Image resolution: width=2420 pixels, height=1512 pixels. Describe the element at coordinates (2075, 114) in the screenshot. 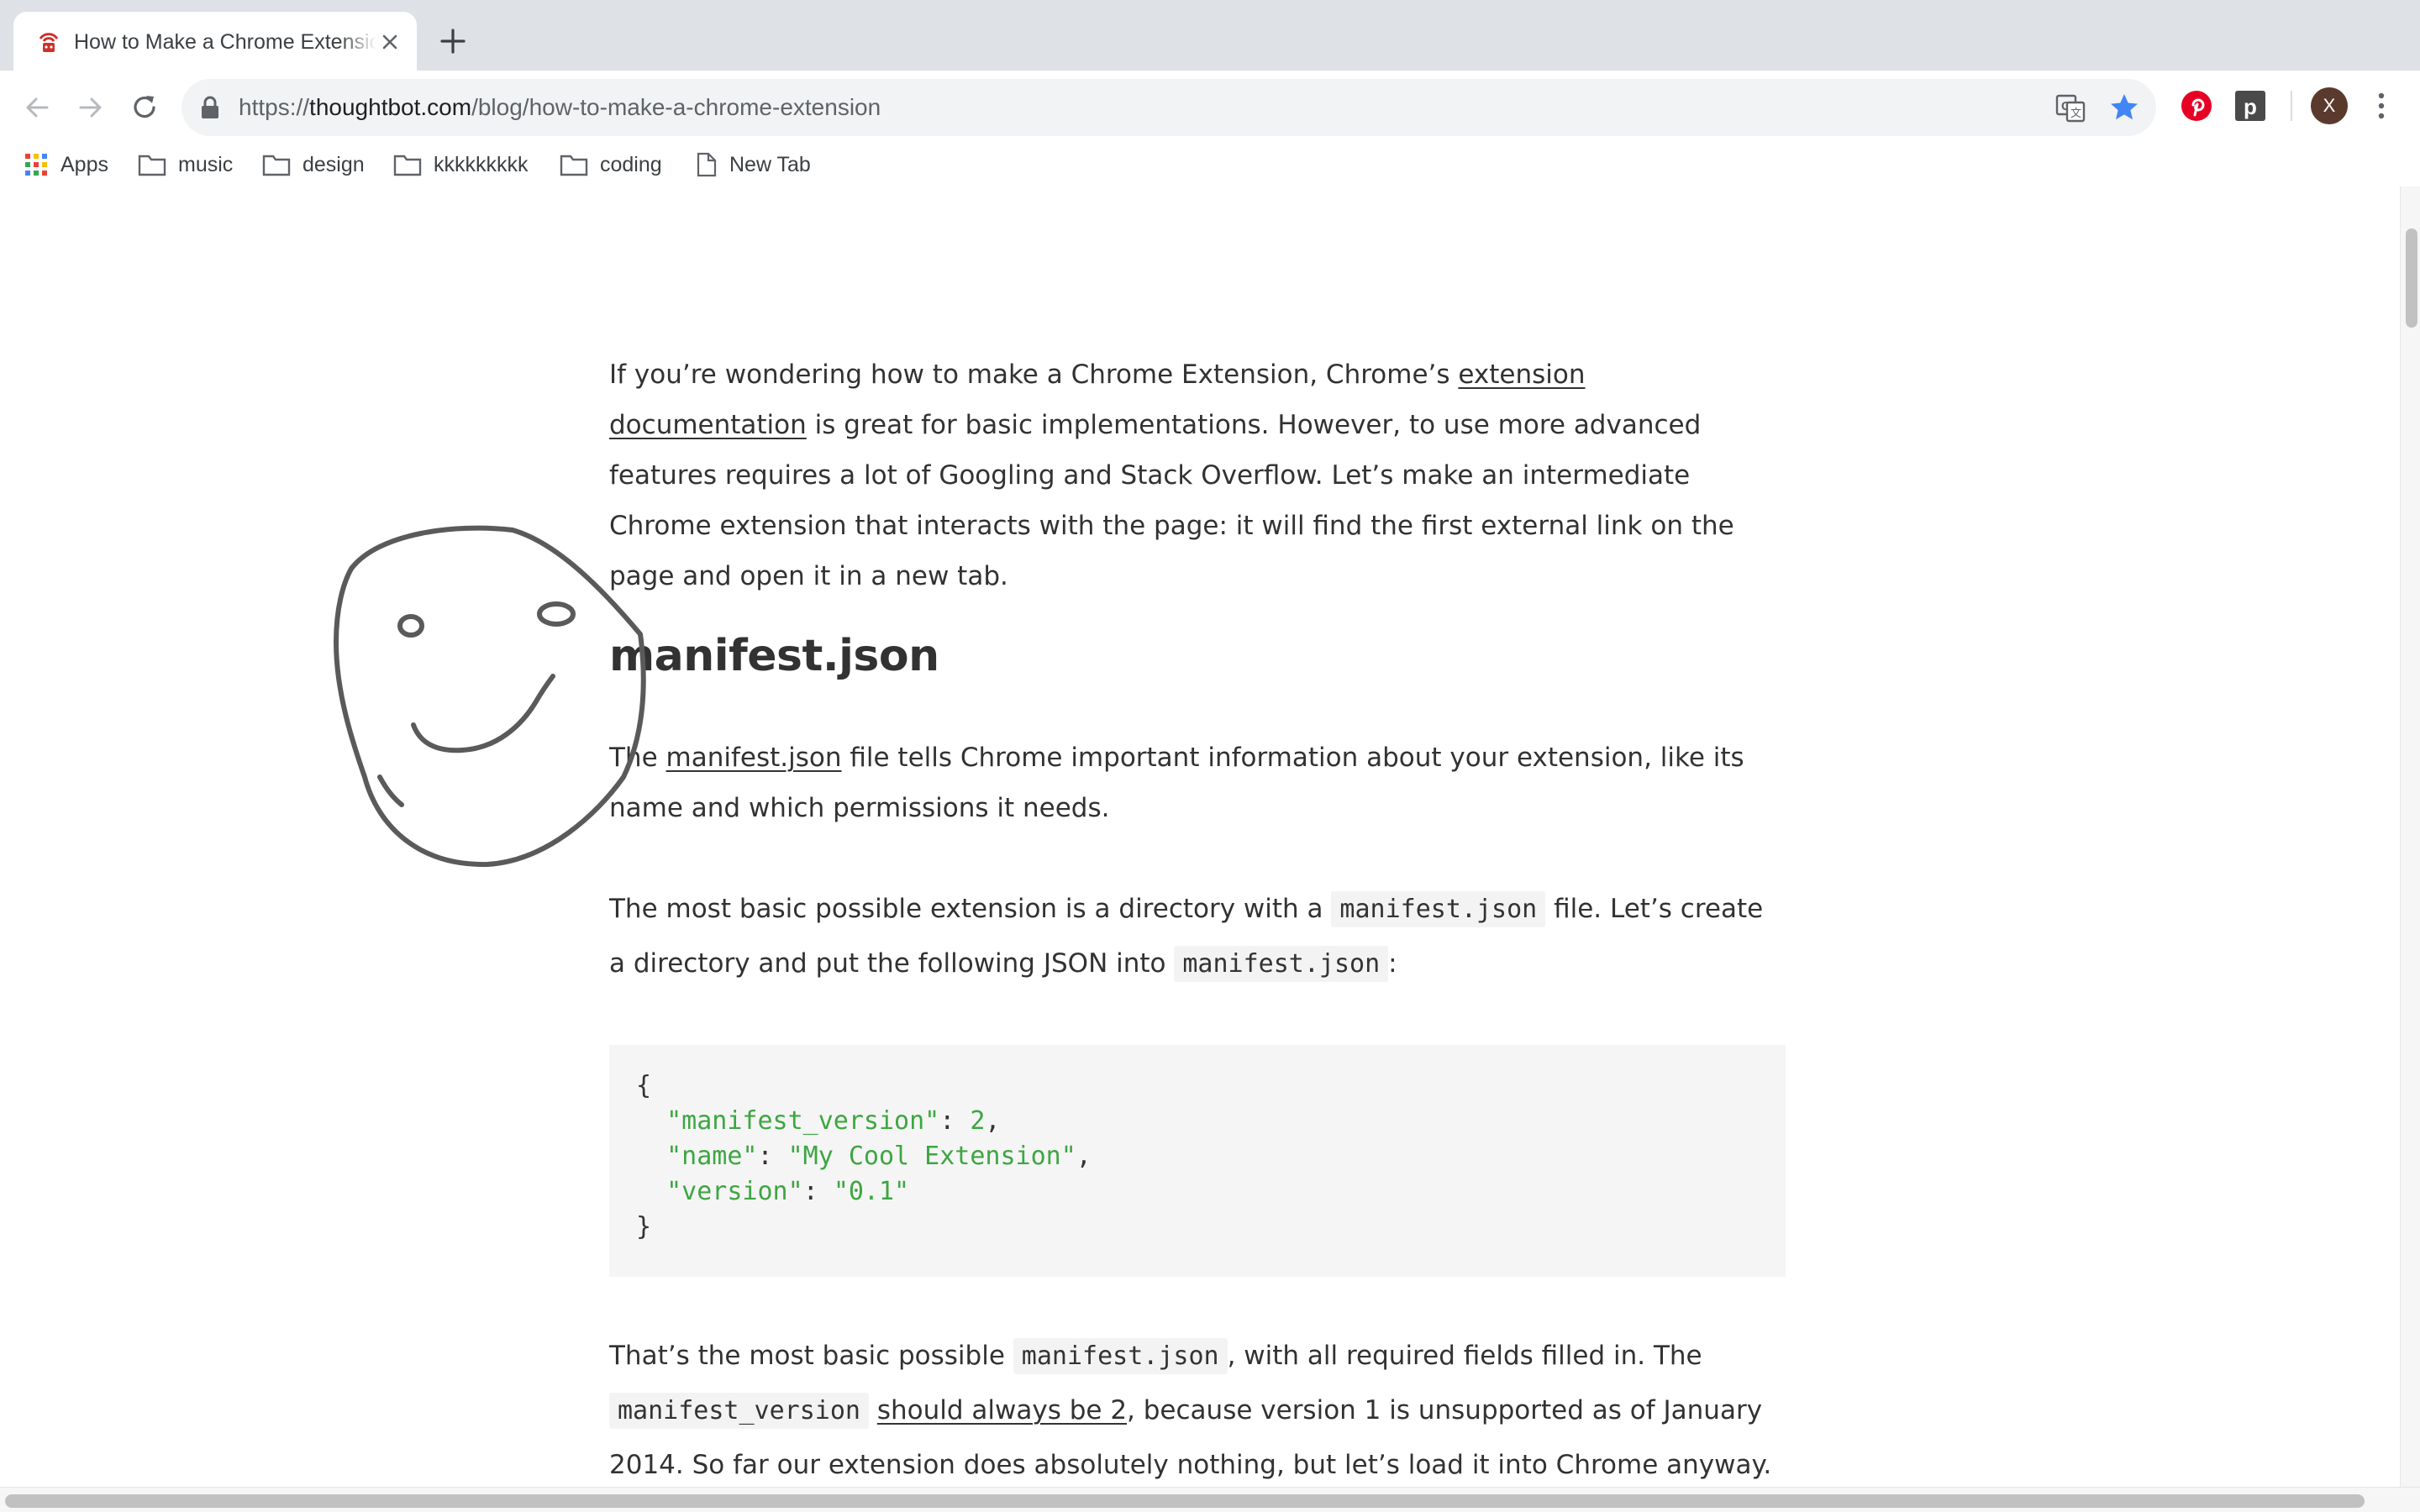

I see `svg-text: 文` at that location.